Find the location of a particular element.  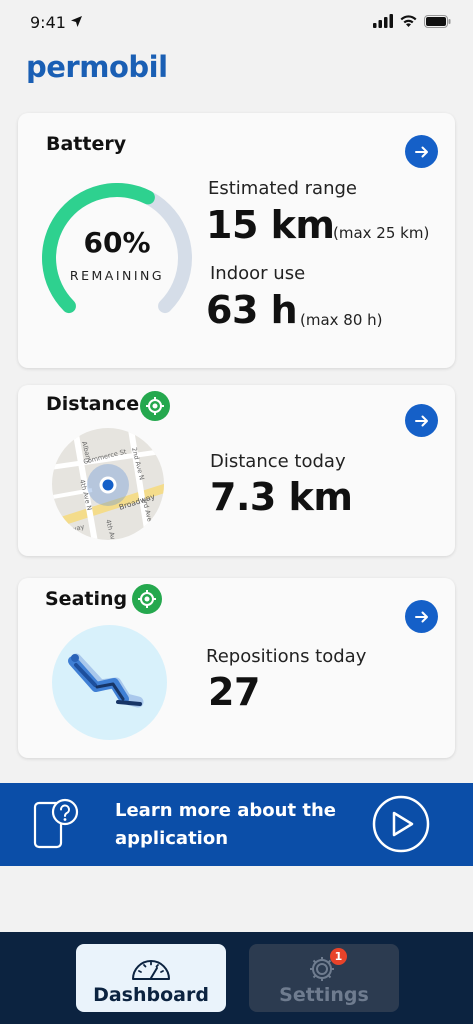

seating-title: Seating is located at coordinates (86, 599).